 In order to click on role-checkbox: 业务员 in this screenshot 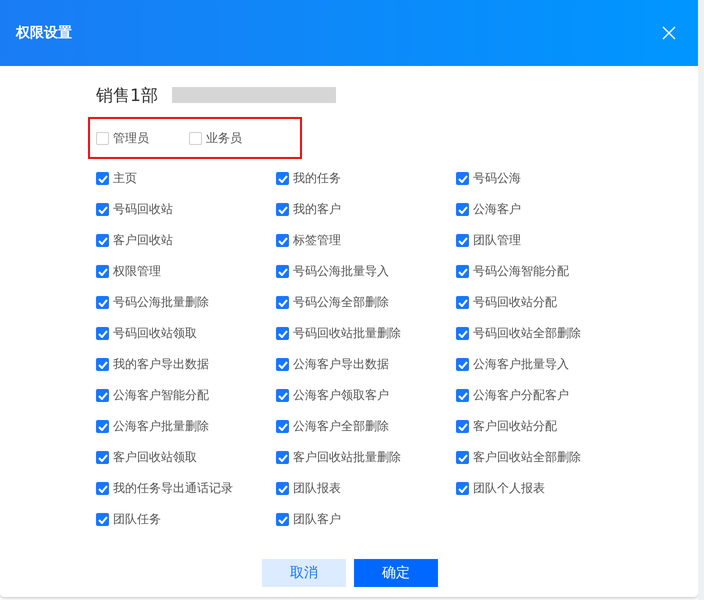, I will do `click(215, 138)`.